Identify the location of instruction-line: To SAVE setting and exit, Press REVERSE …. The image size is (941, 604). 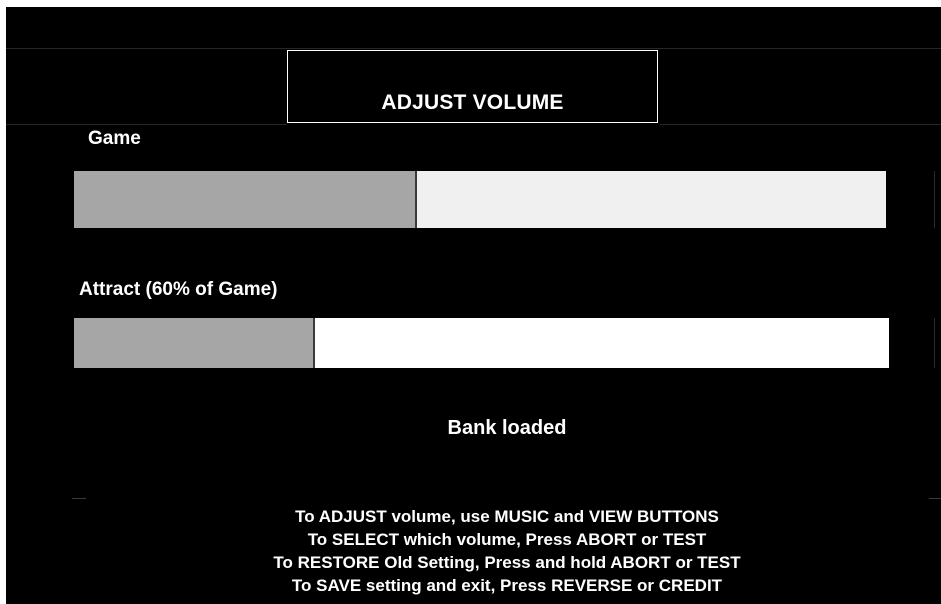
(507, 585).